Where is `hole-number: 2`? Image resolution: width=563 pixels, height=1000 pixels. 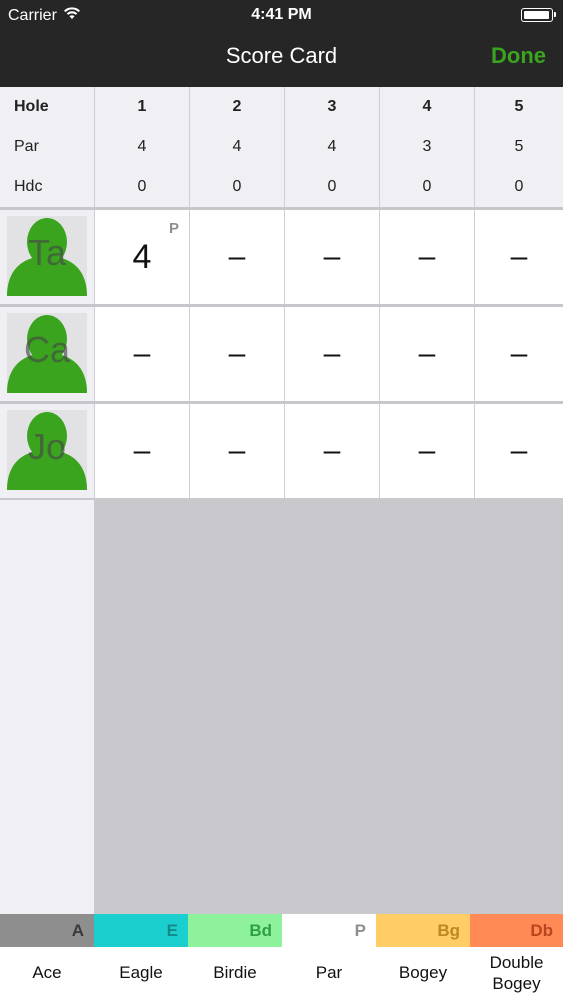
hole-number: 2 is located at coordinates (237, 106).